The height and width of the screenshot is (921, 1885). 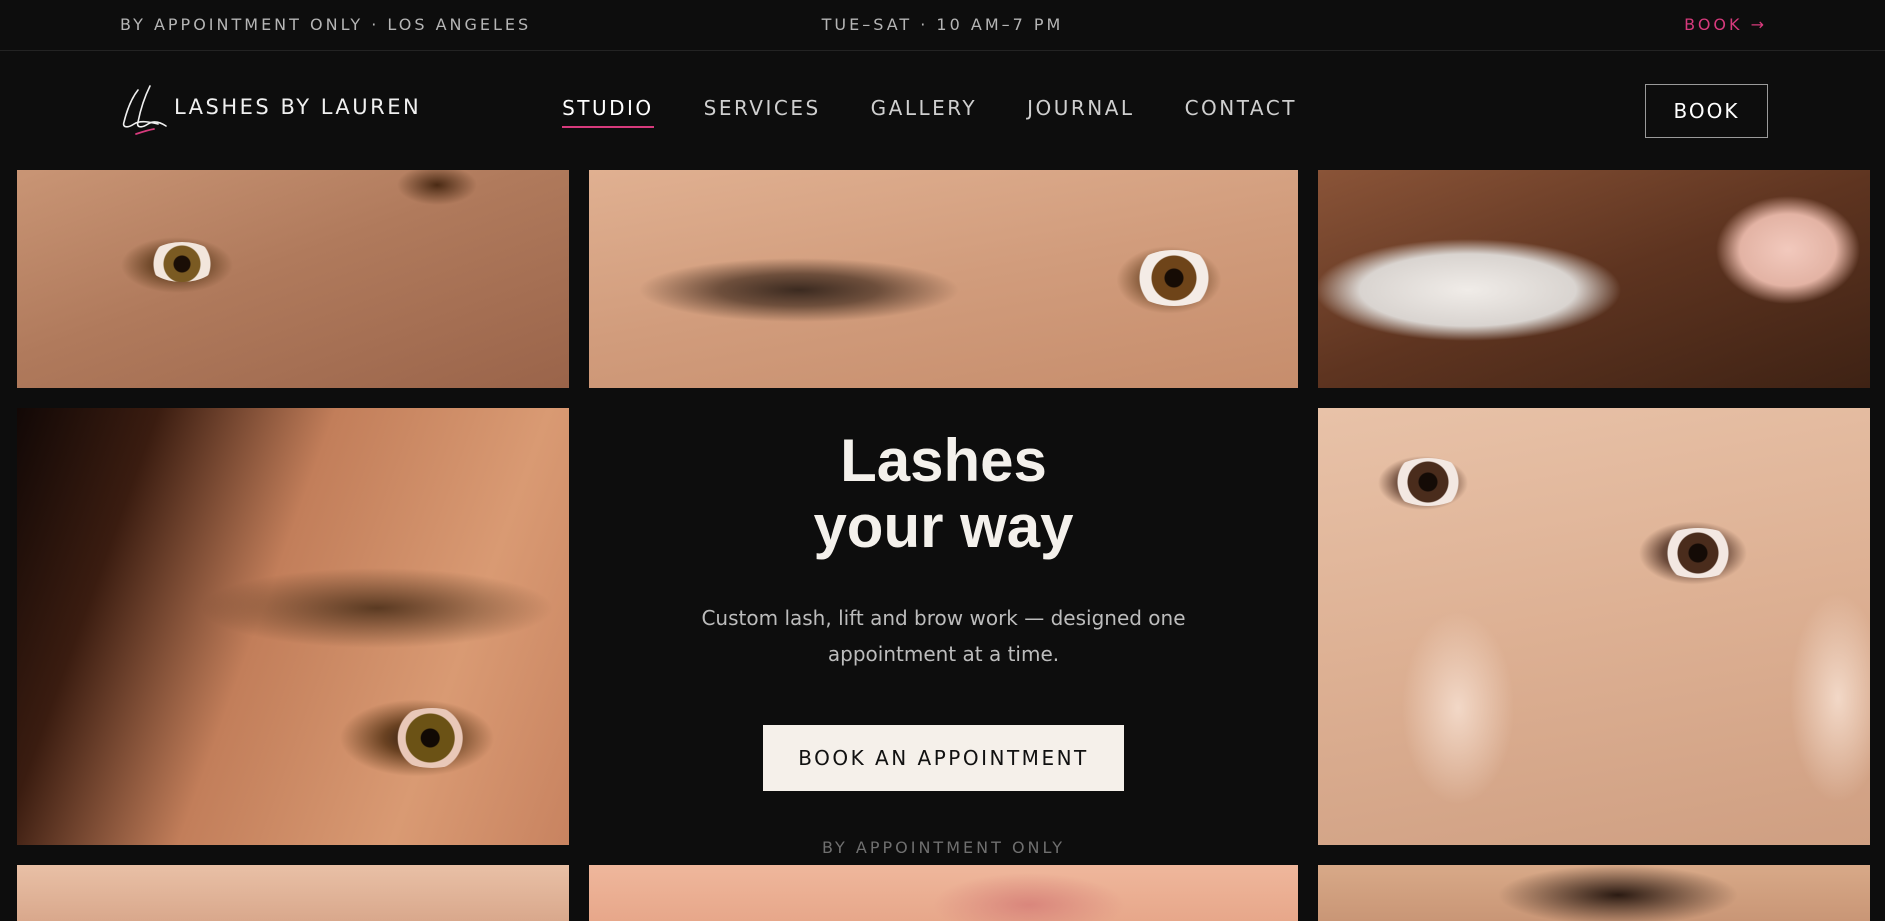 What do you see at coordinates (608, 112) in the screenshot?
I see `nav-item-studio: STUDIO` at bounding box center [608, 112].